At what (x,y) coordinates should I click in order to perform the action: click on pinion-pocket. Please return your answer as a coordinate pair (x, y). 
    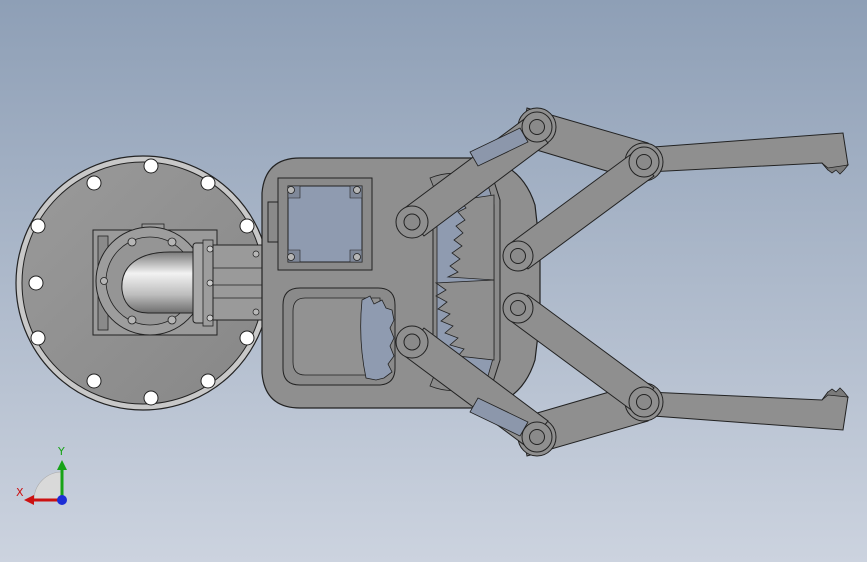
    Looking at the image, I should click on (339, 336).